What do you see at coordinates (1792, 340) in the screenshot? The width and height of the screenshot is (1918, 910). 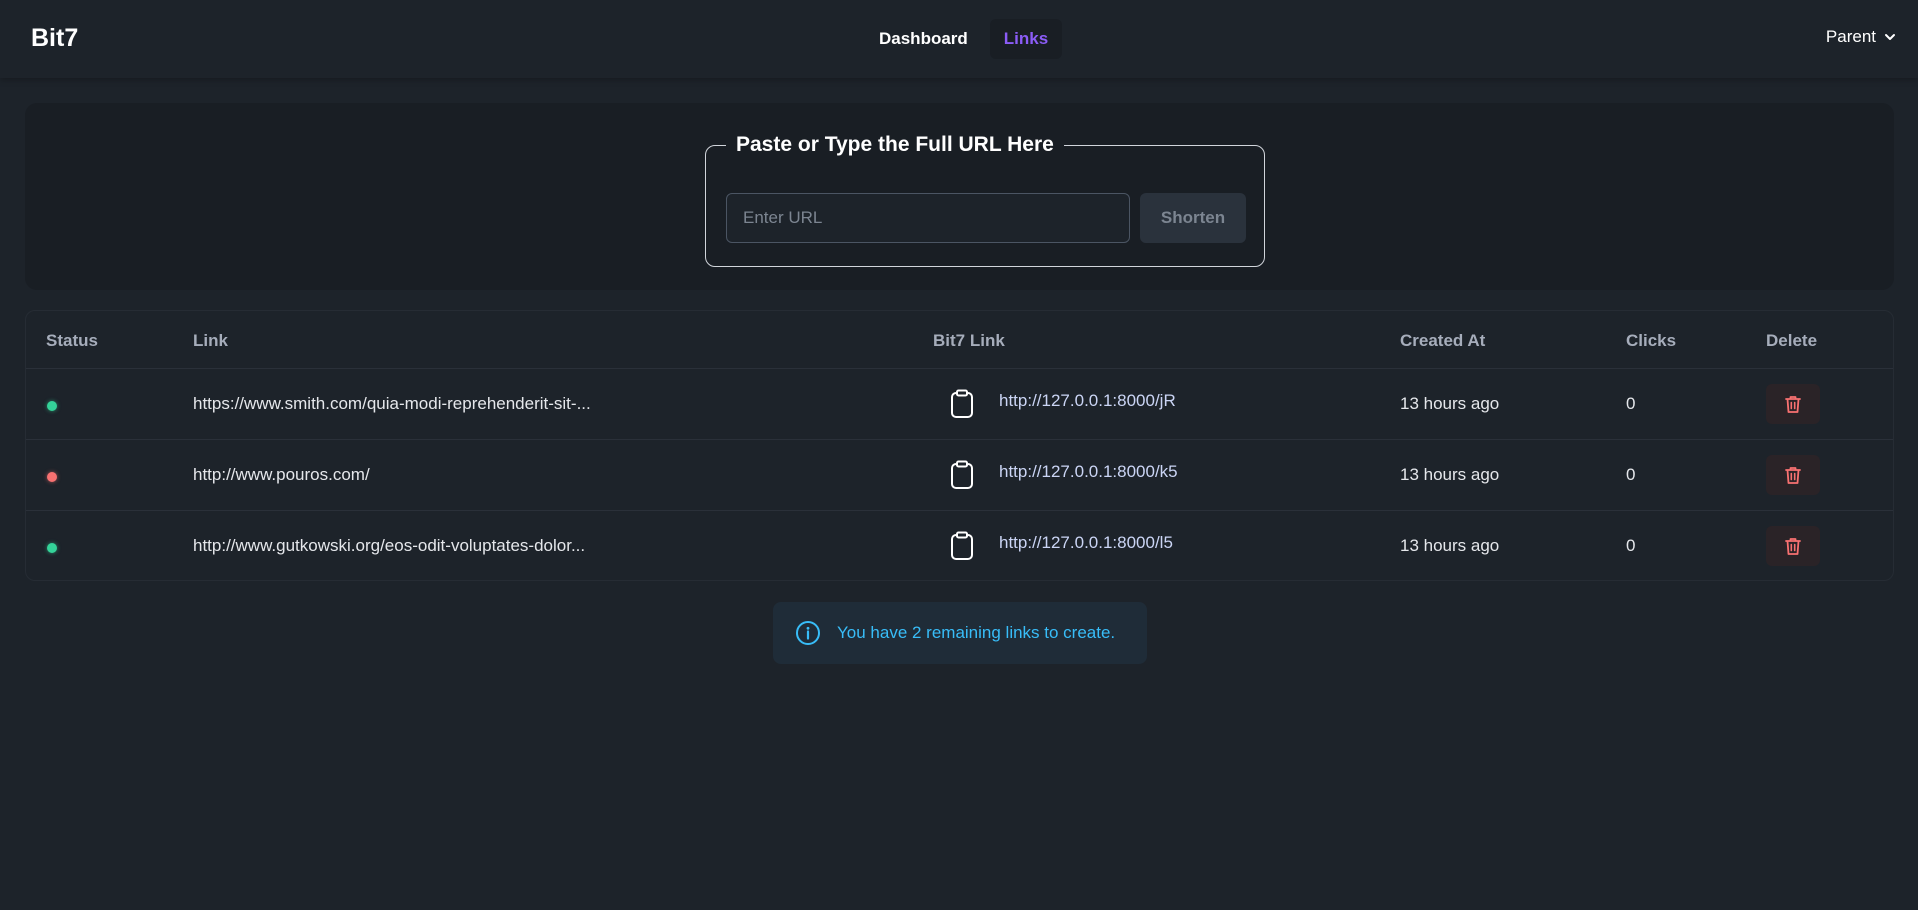 I see `header-delete: Delete` at bounding box center [1792, 340].